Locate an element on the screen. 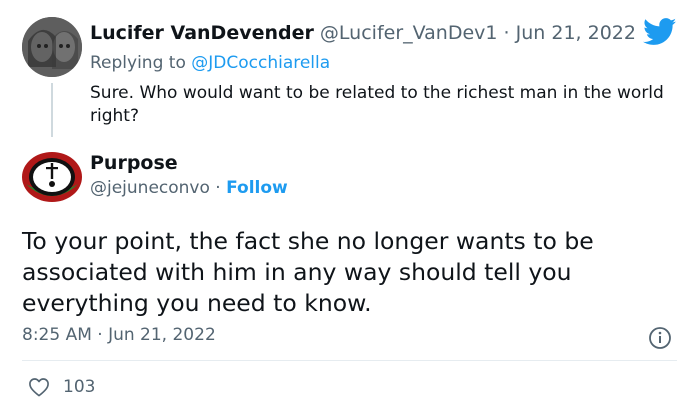  avatar-image is located at coordinates (52, 47).